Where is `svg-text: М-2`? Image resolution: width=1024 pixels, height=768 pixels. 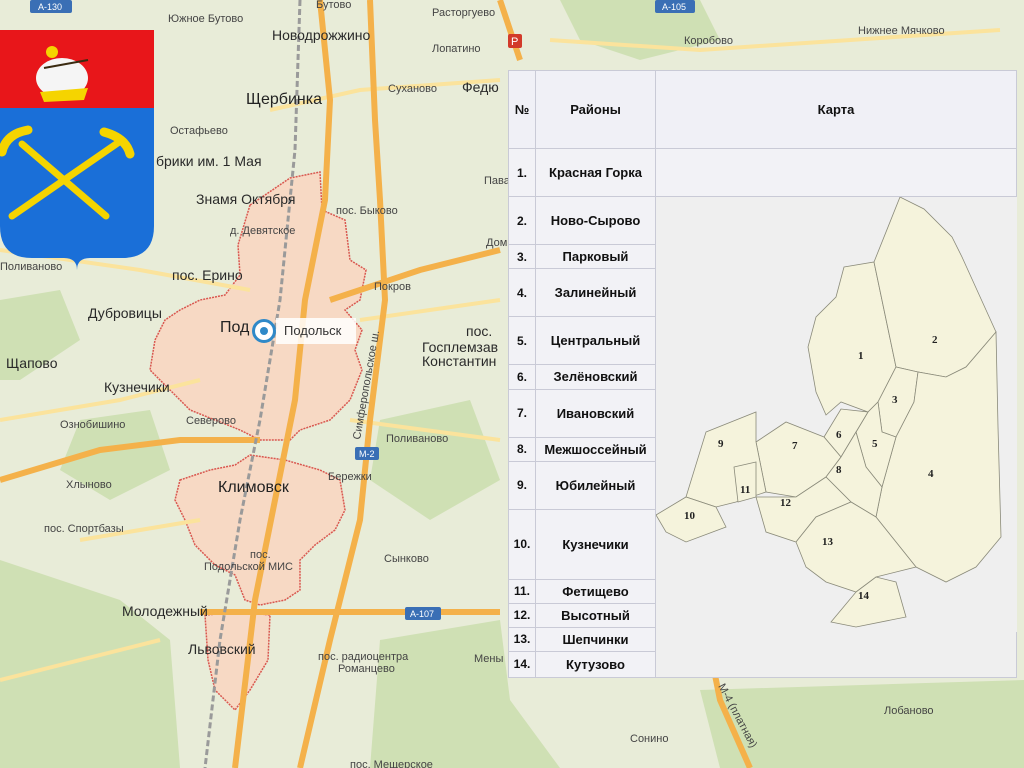 svg-text: М-2 is located at coordinates (367, 454).